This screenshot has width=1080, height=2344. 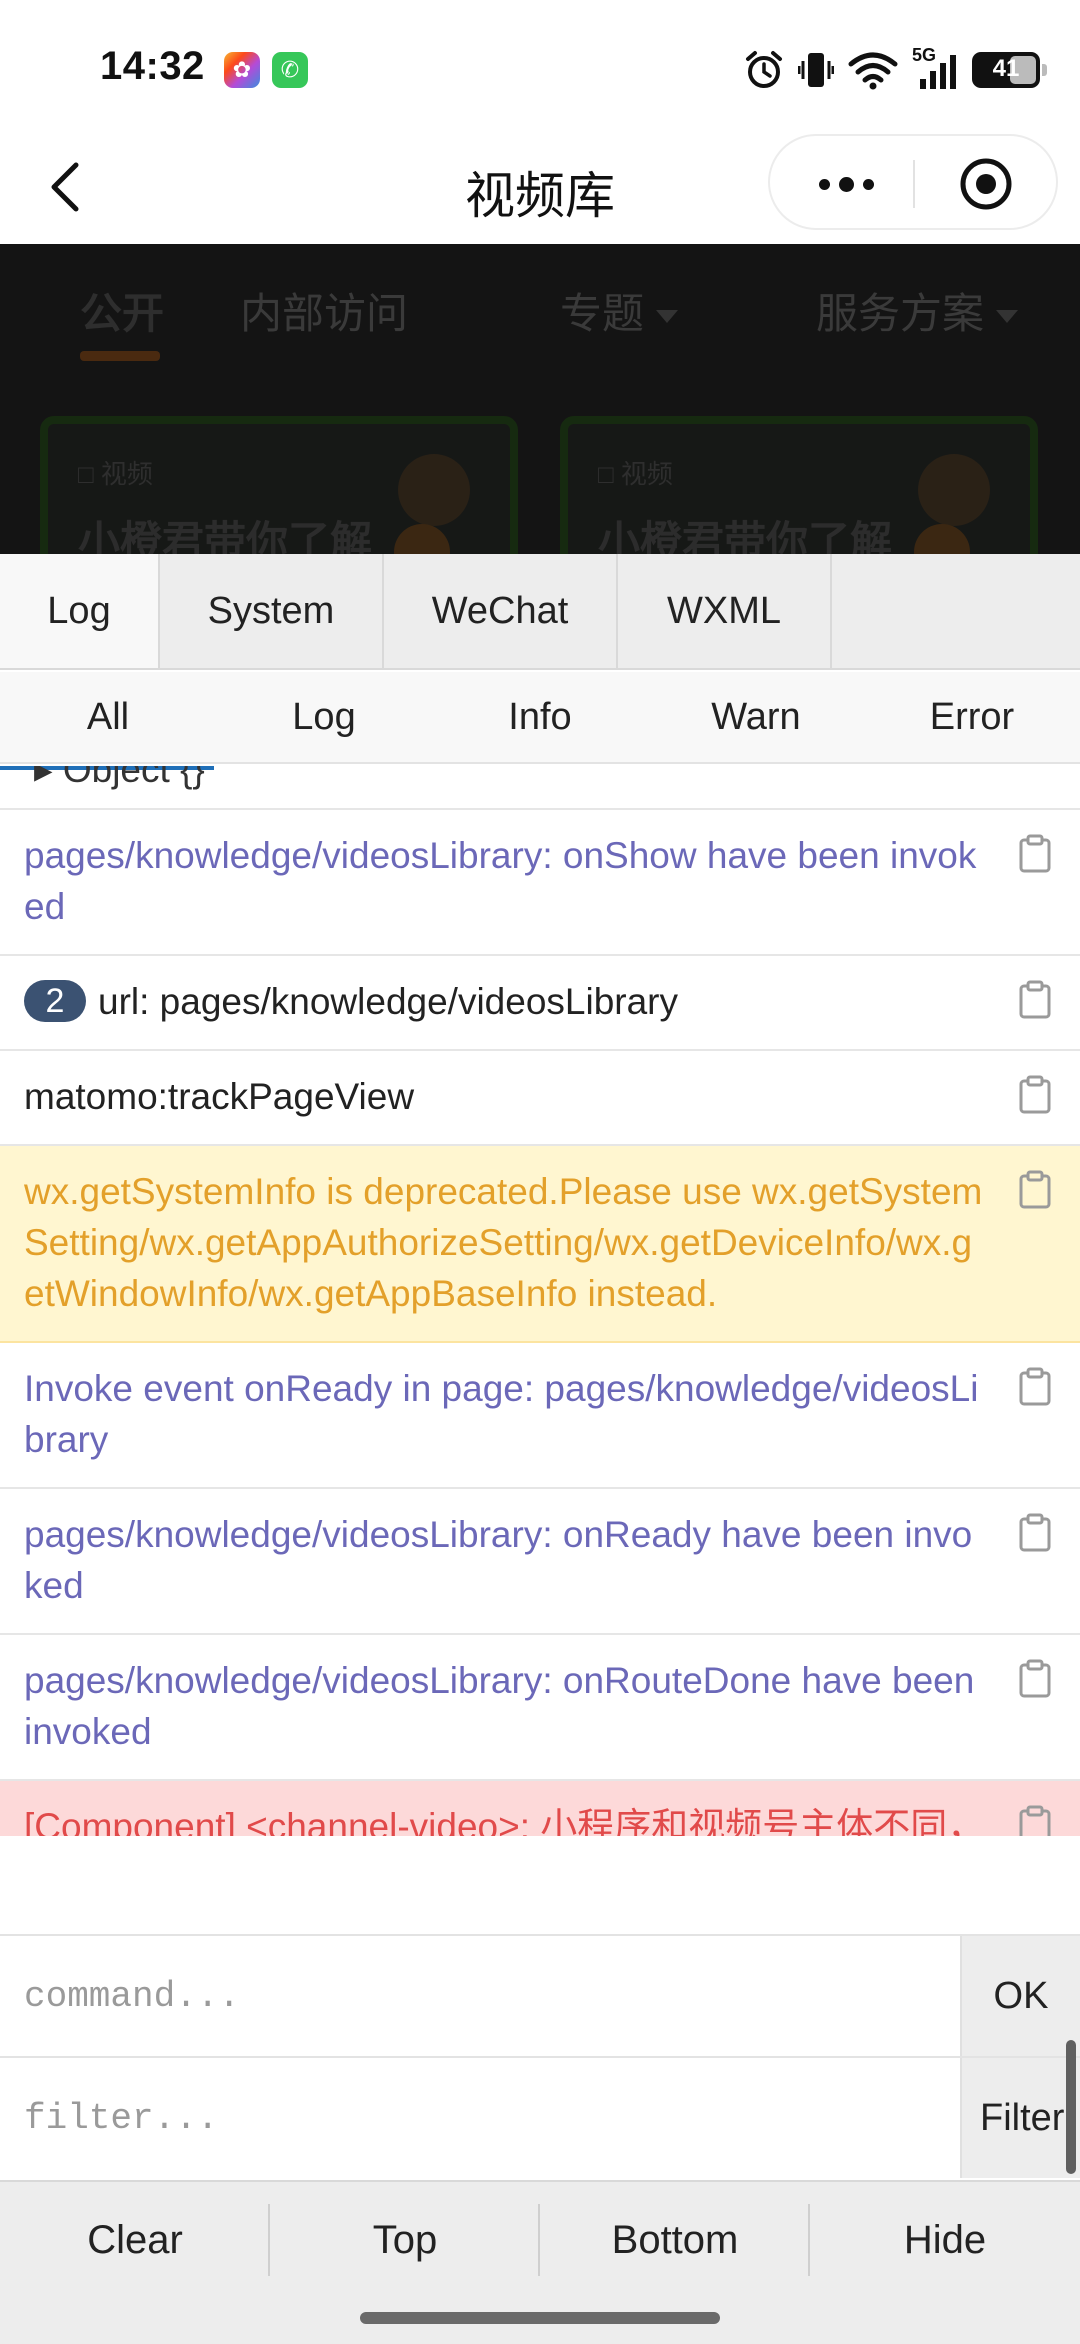 I want to click on bottom-button: Bottom, so click(x=675, y=2240).